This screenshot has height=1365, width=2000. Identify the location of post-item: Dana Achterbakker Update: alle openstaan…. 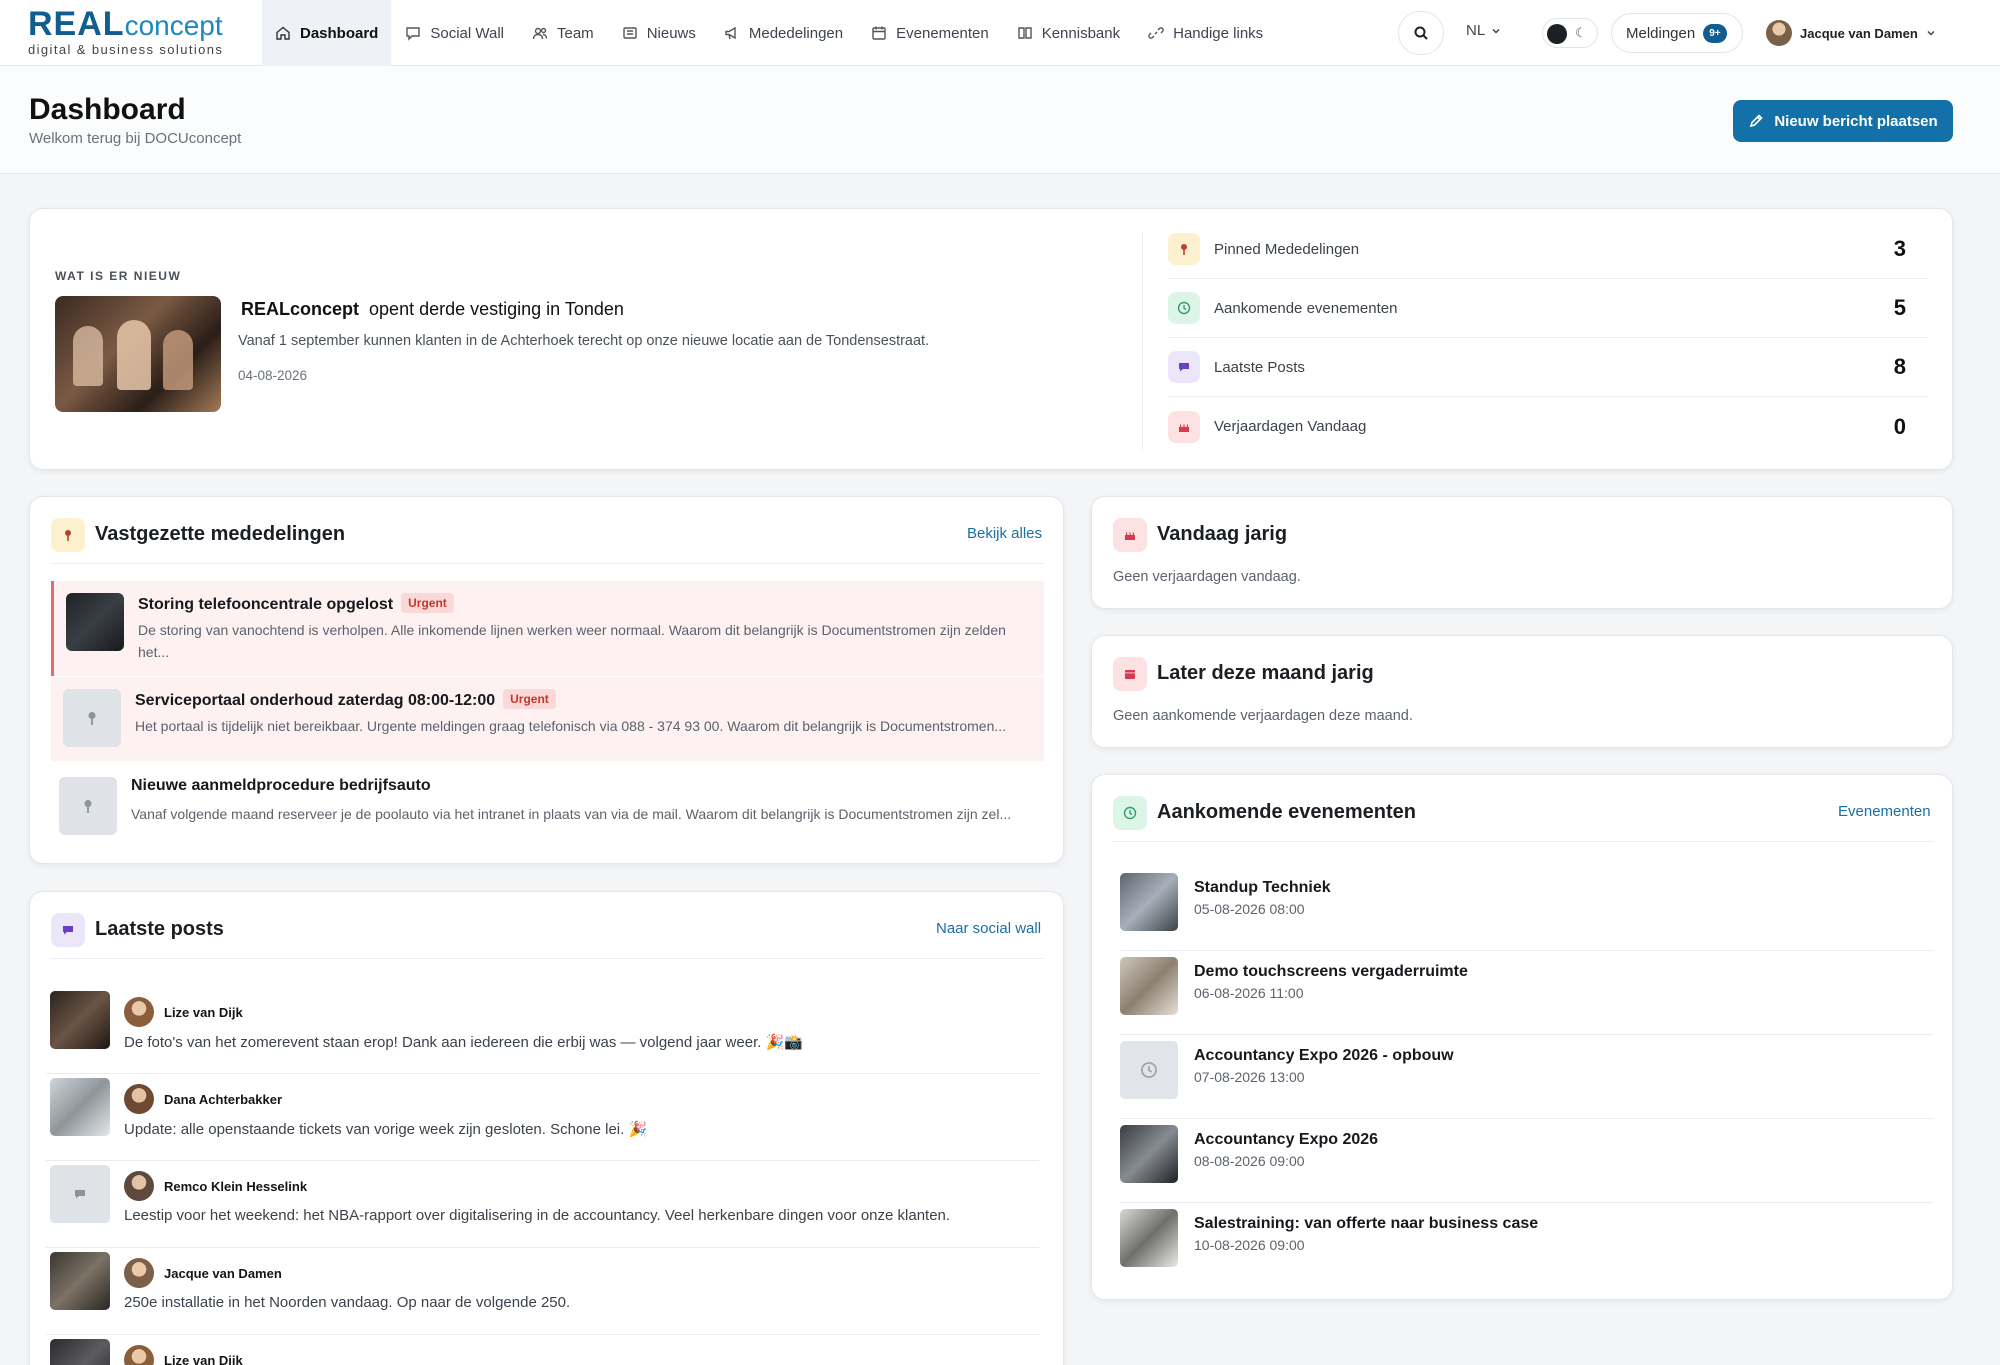
(542, 1117).